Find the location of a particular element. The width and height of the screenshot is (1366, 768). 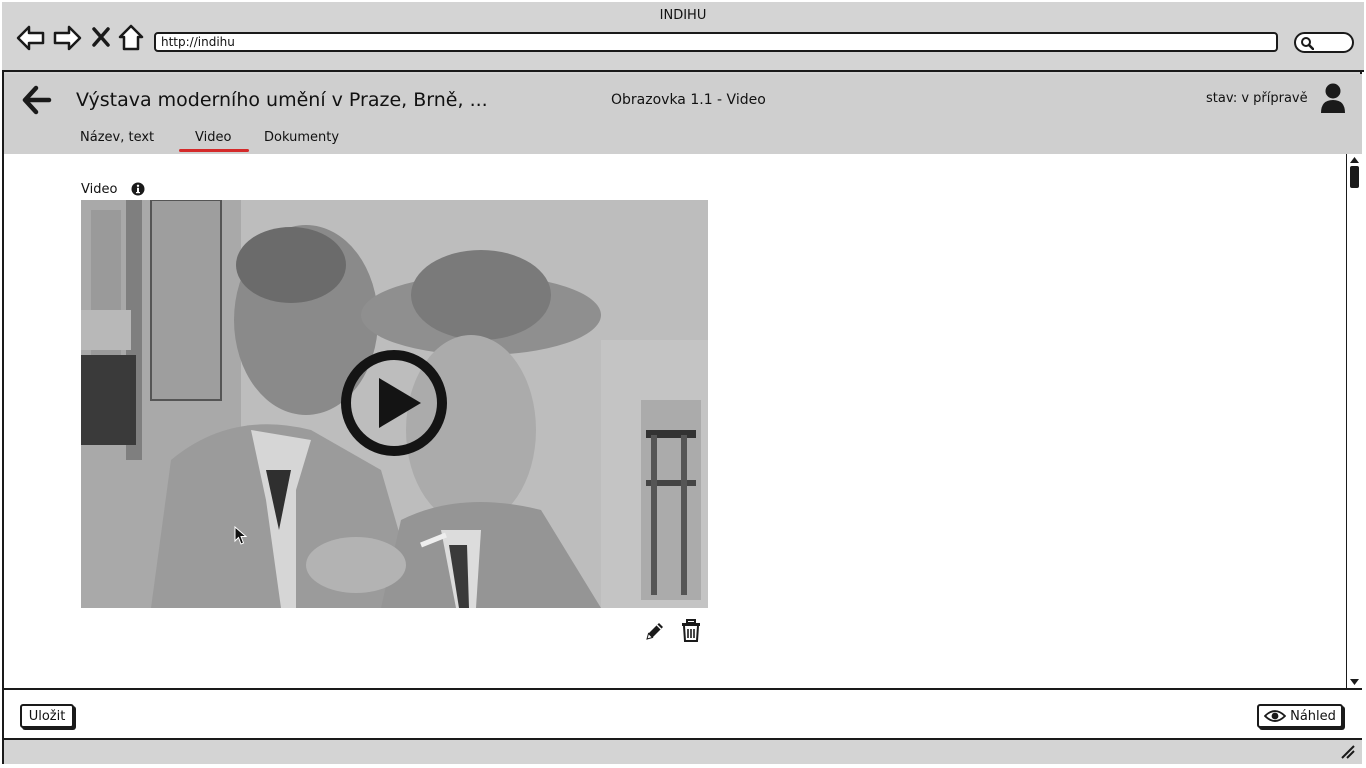

tab-dokumenty: Dokumenty is located at coordinates (301, 137).